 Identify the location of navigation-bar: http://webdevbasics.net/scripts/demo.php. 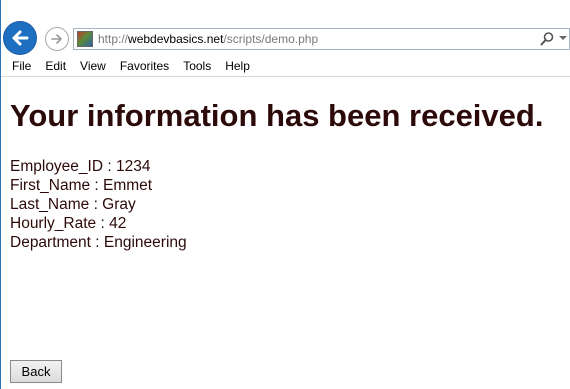
(285, 28).